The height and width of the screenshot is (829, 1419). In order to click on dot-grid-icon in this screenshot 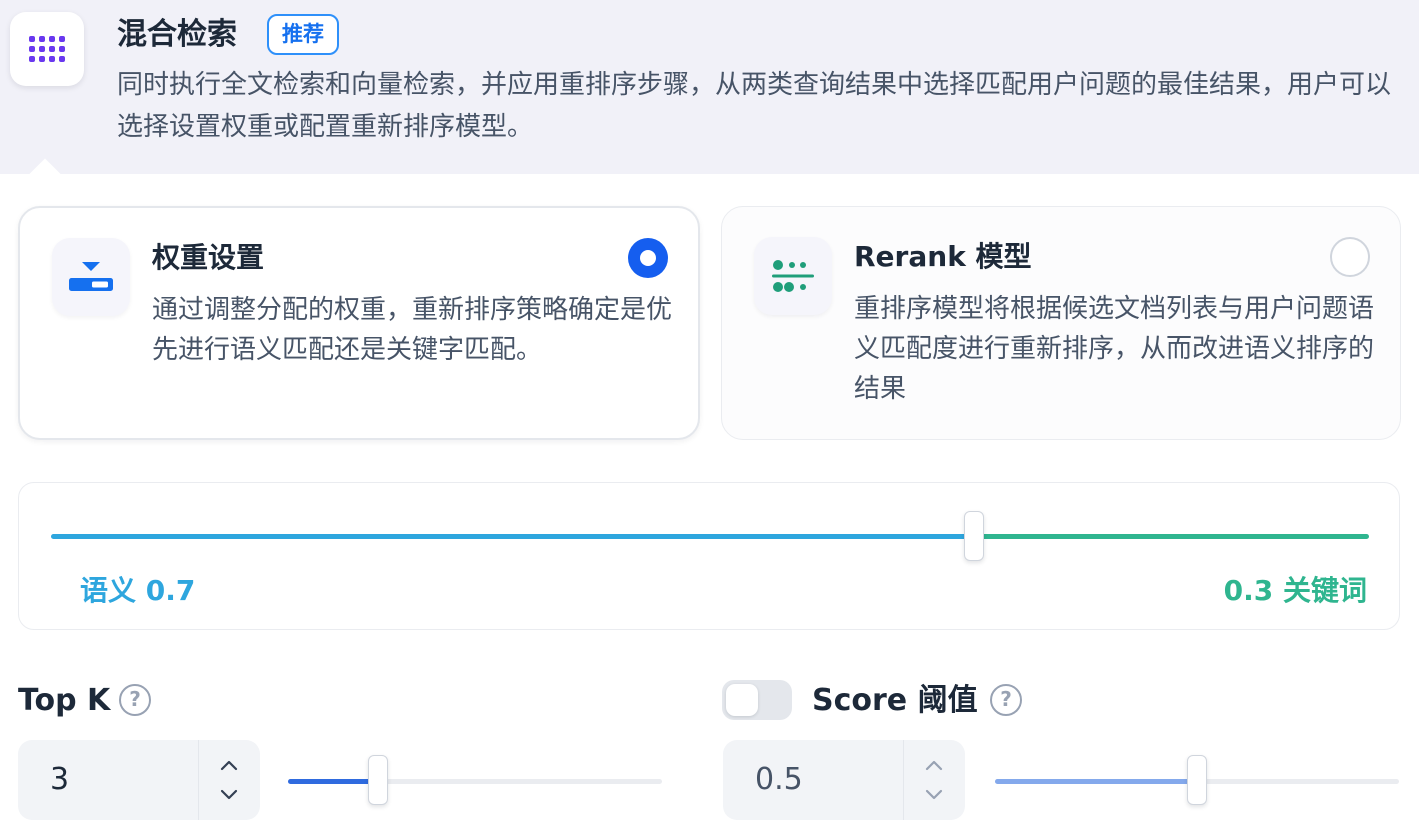, I will do `click(47, 49)`.